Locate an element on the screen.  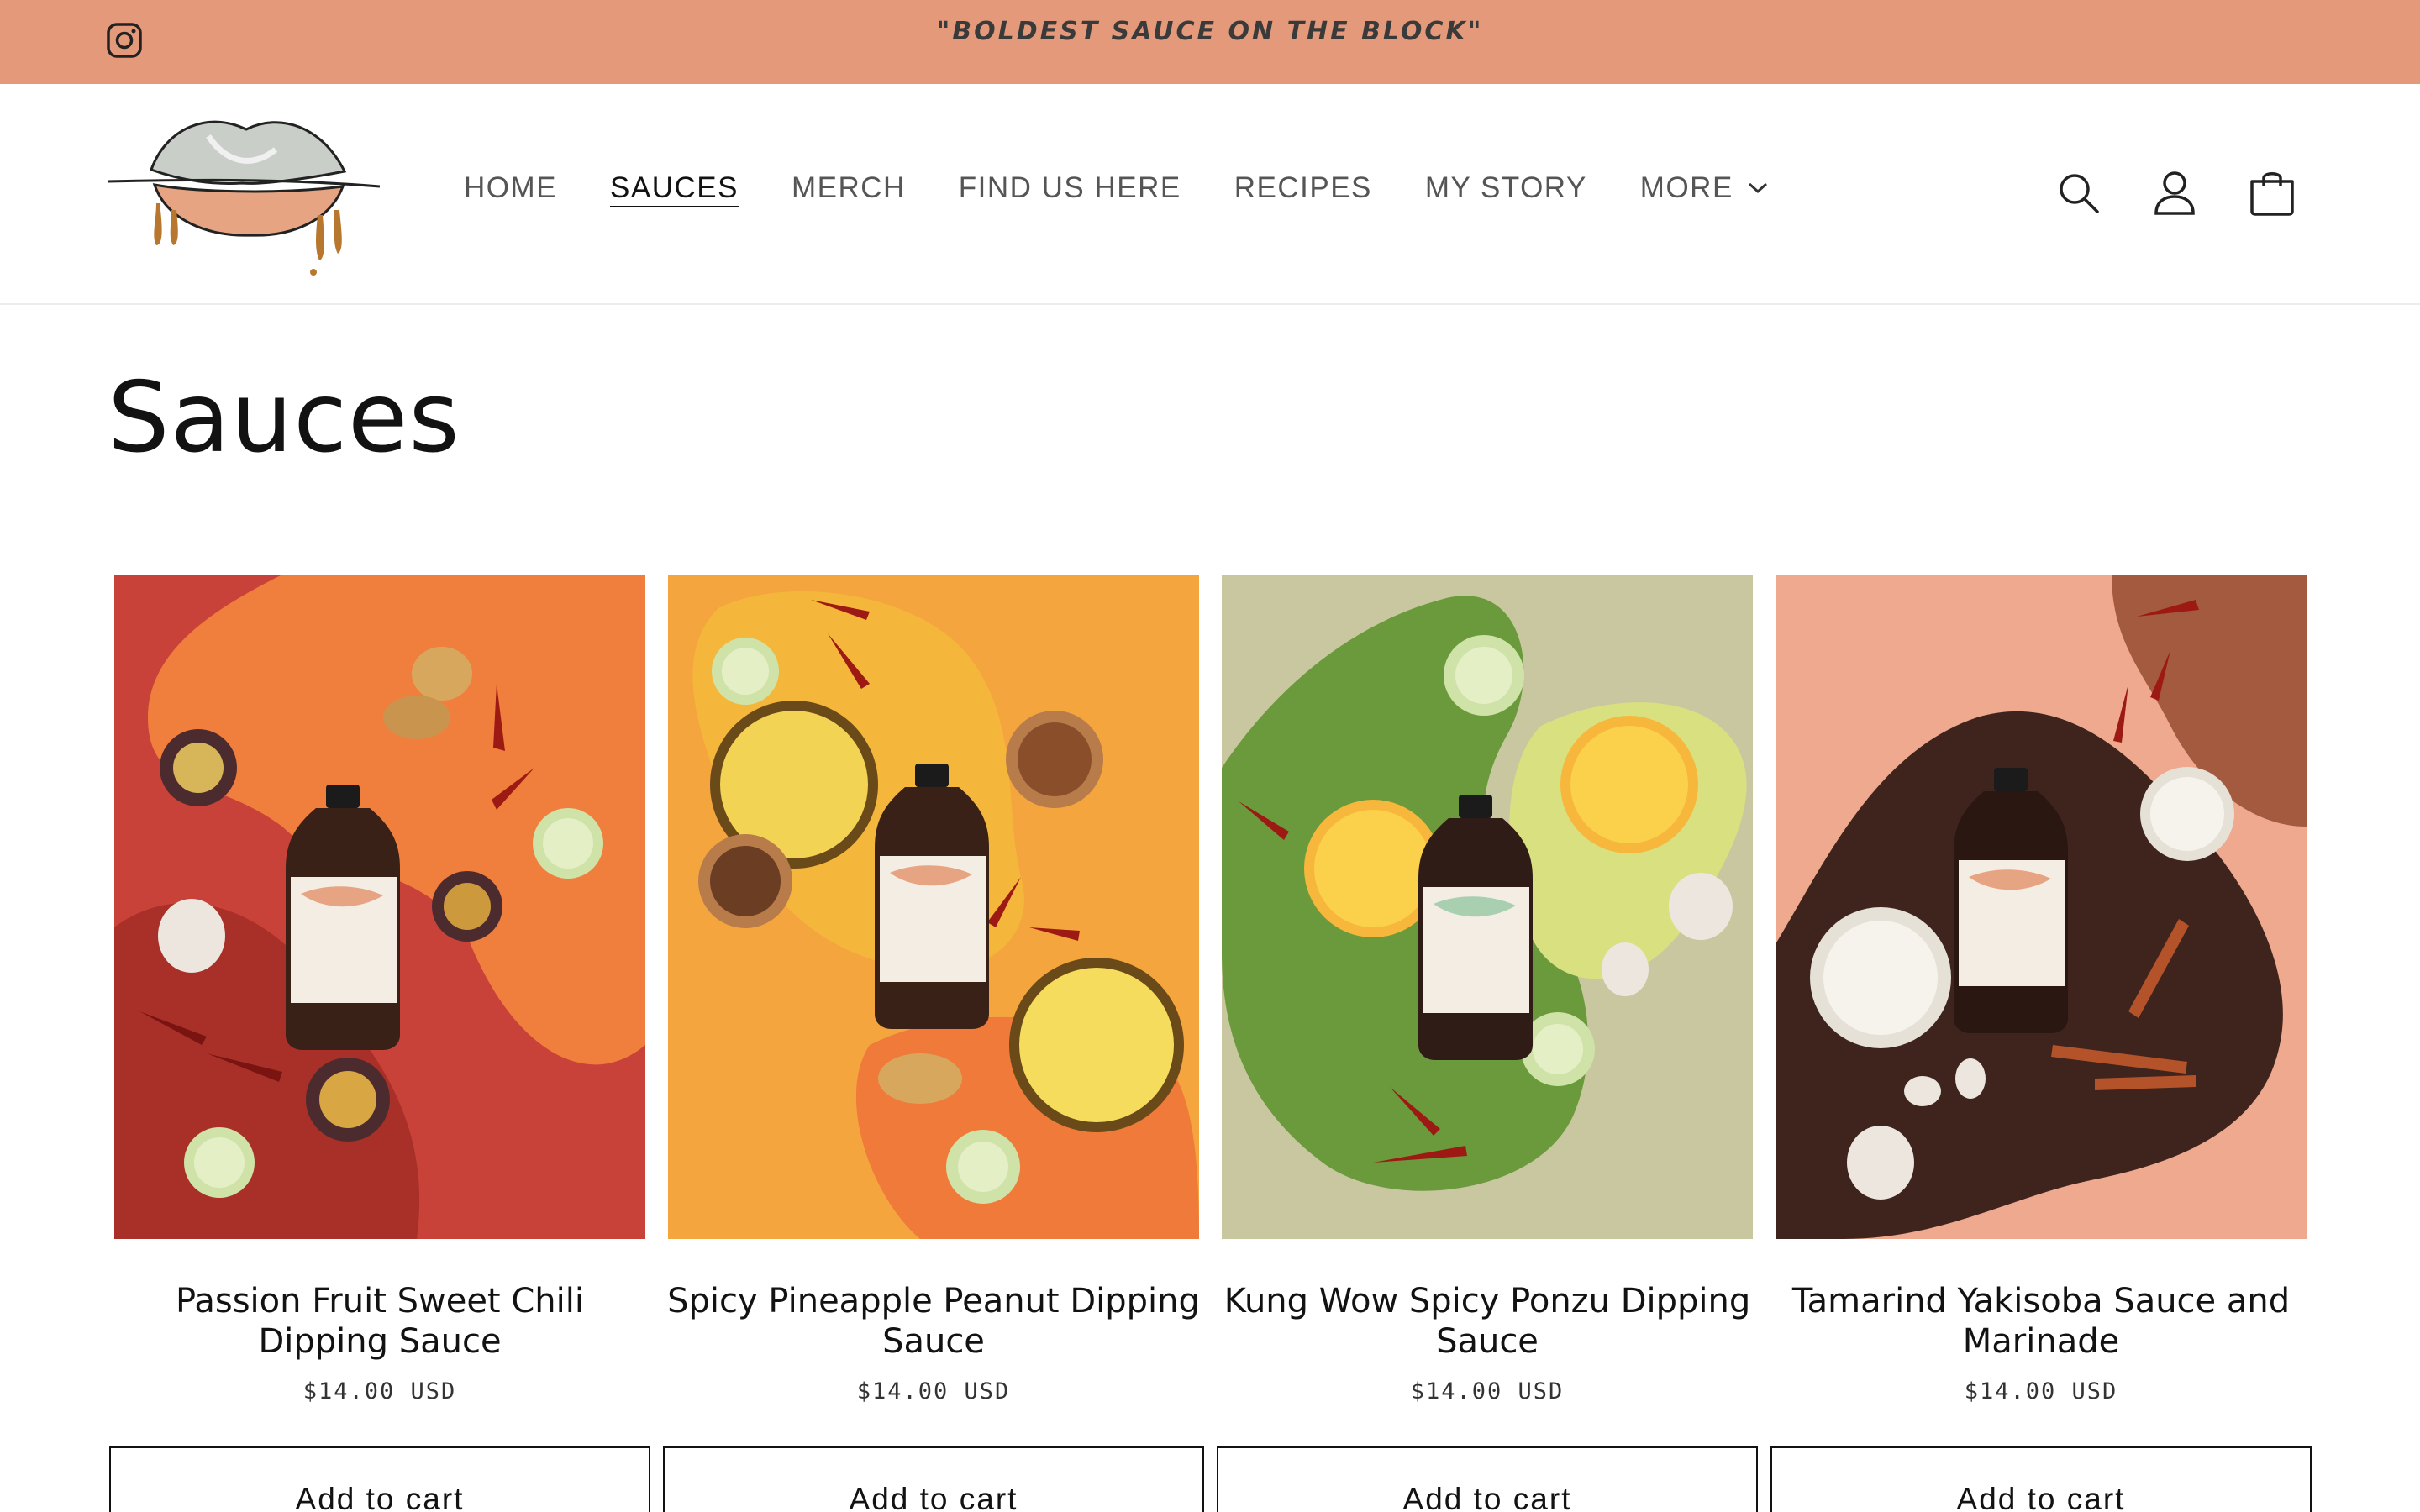
announcement-bar: "BOLDEST SAUCE ON THE BLOCK" is located at coordinates (1210, 42).